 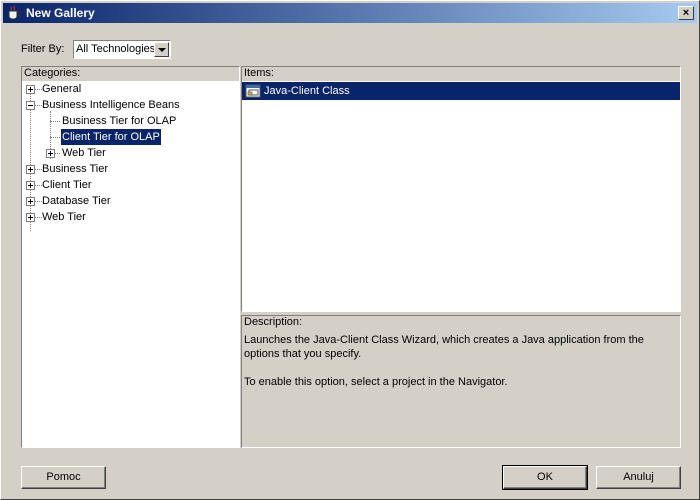 I want to click on tree-item-label: Business Tier, so click(x=75, y=169).